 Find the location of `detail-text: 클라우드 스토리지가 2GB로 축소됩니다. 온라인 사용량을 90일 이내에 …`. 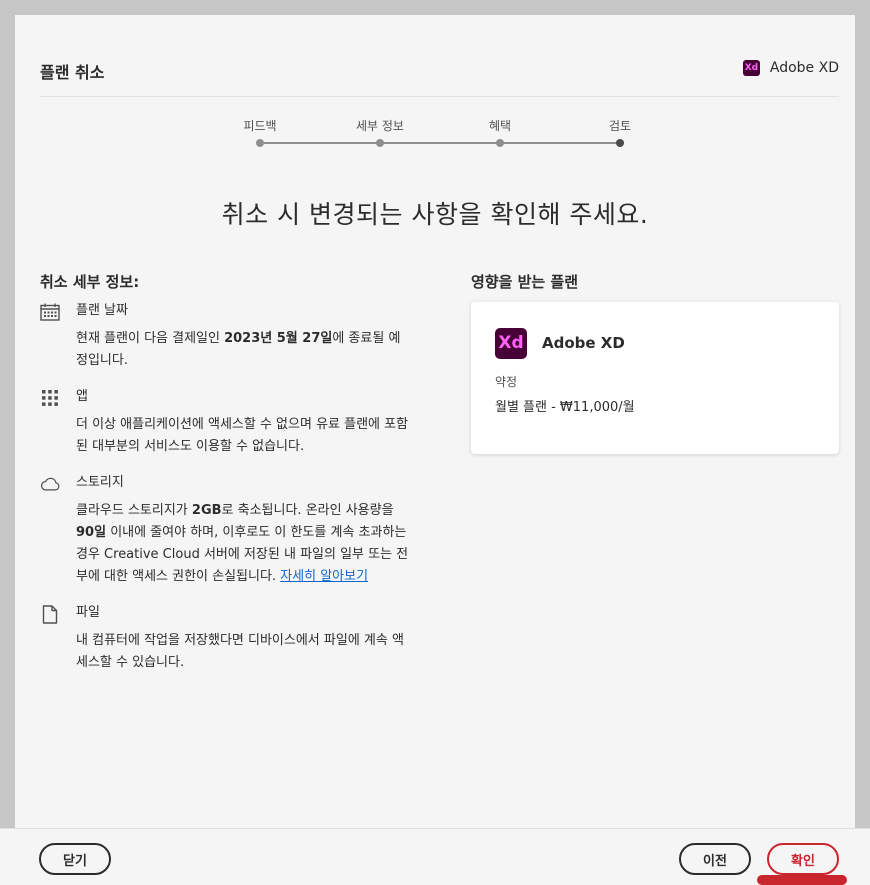

detail-text: 클라우드 스토리지가 2GB로 축소됩니다. 온라인 사용량을 90일 이내에 … is located at coordinates (243, 544).